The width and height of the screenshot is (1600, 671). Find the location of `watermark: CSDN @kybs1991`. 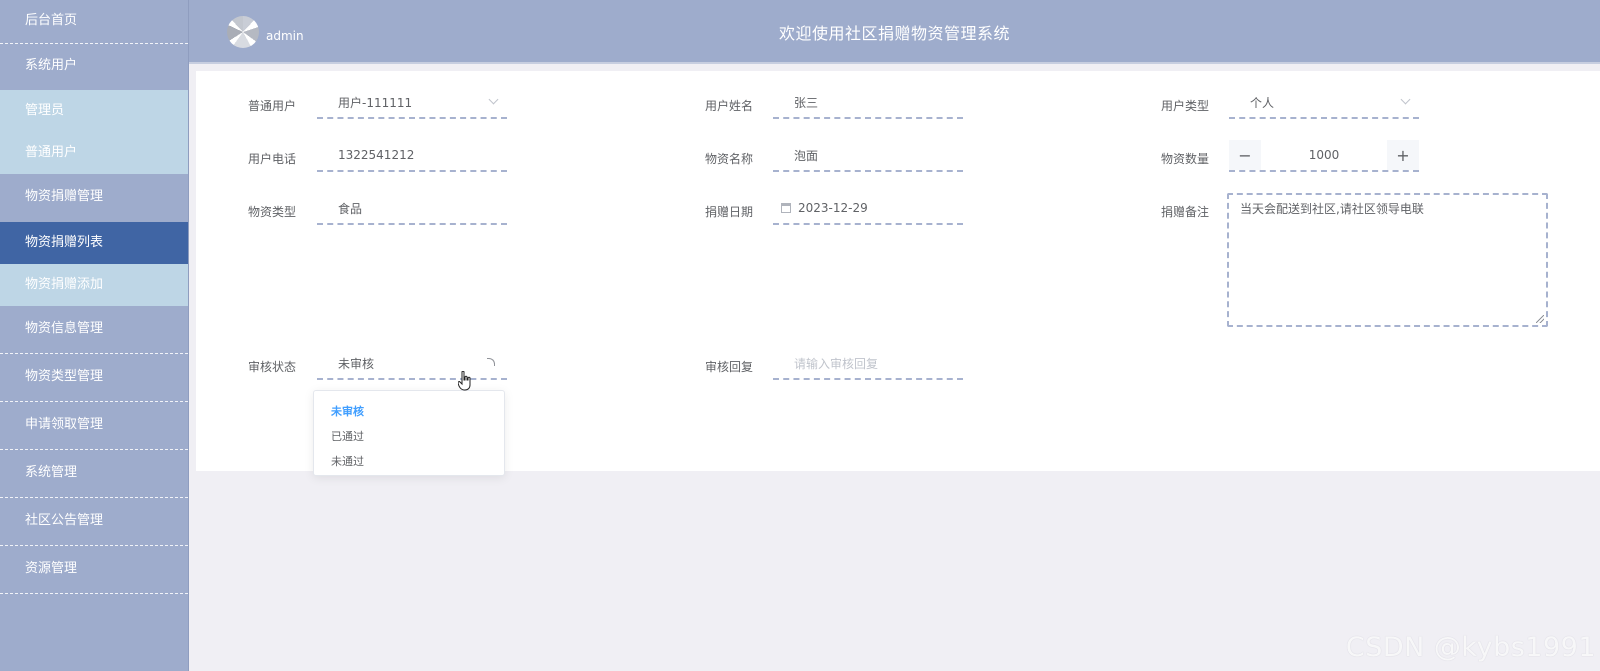

watermark: CSDN @kybs1991 is located at coordinates (1470, 647).